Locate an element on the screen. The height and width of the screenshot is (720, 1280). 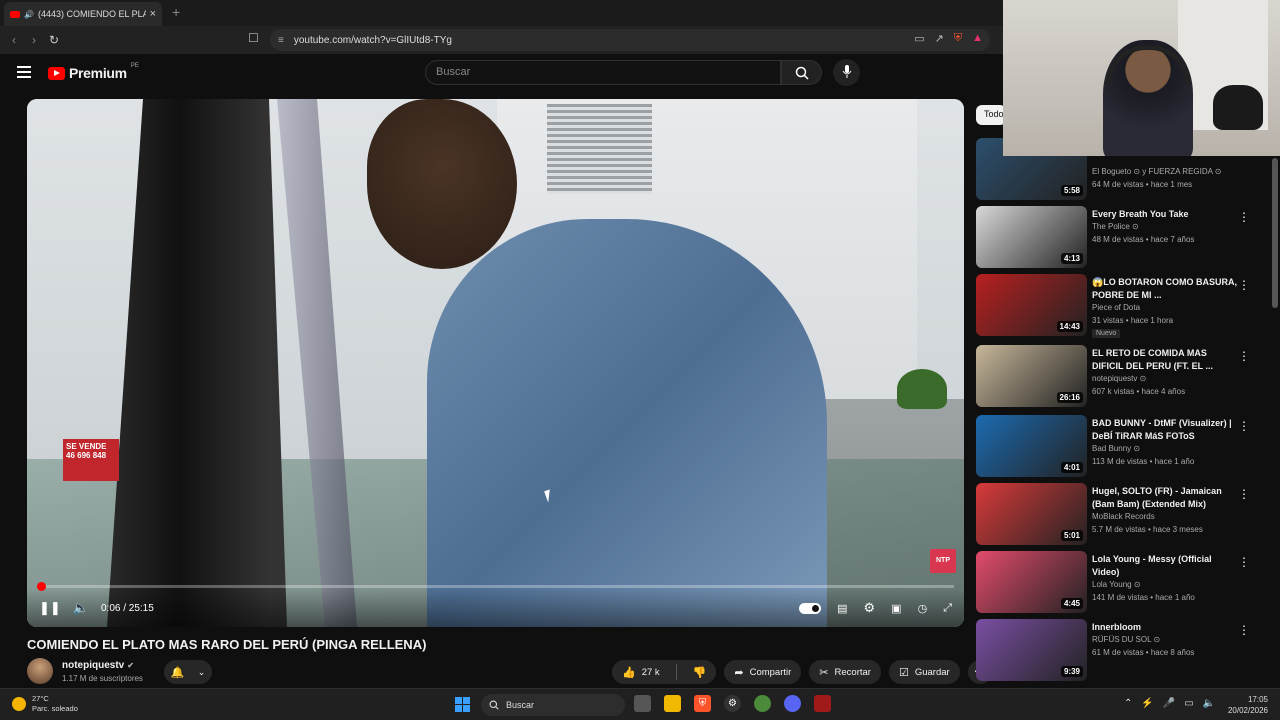
recommendation-channel: MoBlack Records is located at coordinates (1123, 516).